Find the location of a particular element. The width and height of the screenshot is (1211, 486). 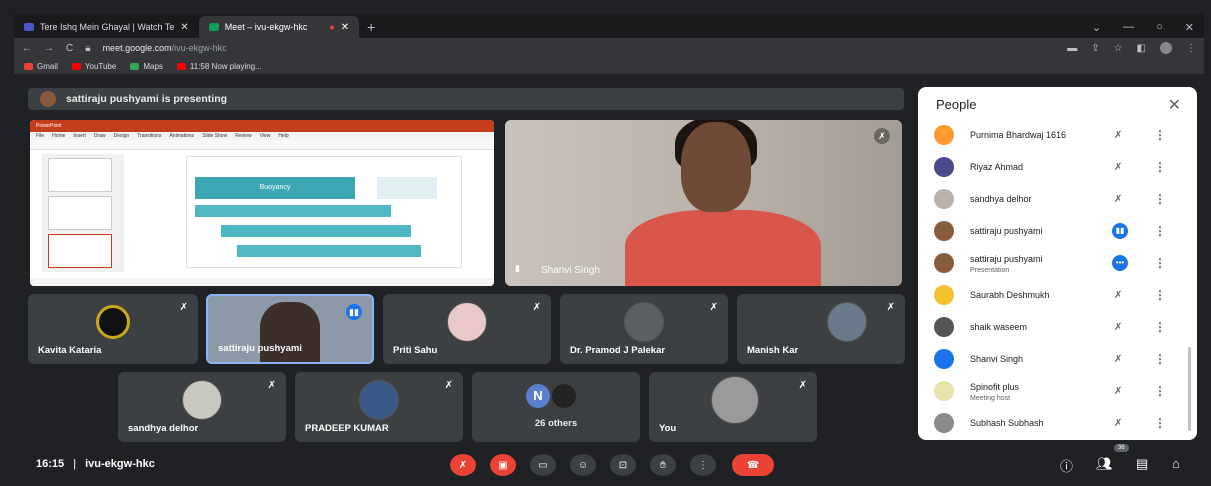

others-count: 26 others is located at coordinates (556, 423).